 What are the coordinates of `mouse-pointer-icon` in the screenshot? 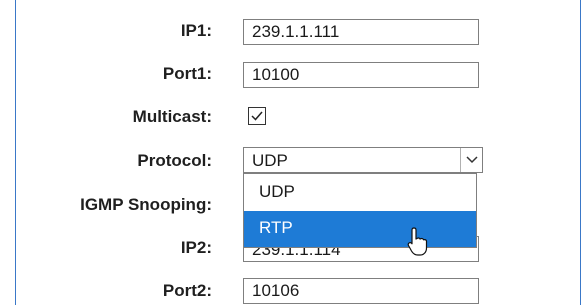 It's located at (417, 241).